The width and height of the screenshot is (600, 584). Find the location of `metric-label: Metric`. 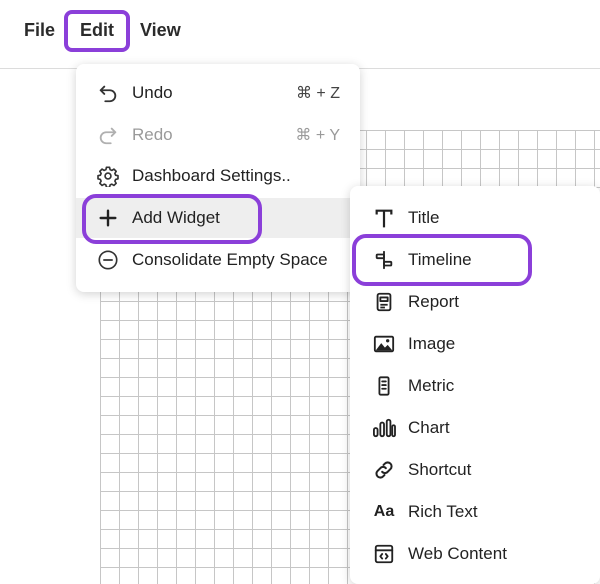

metric-label: Metric is located at coordinates (431, 385).